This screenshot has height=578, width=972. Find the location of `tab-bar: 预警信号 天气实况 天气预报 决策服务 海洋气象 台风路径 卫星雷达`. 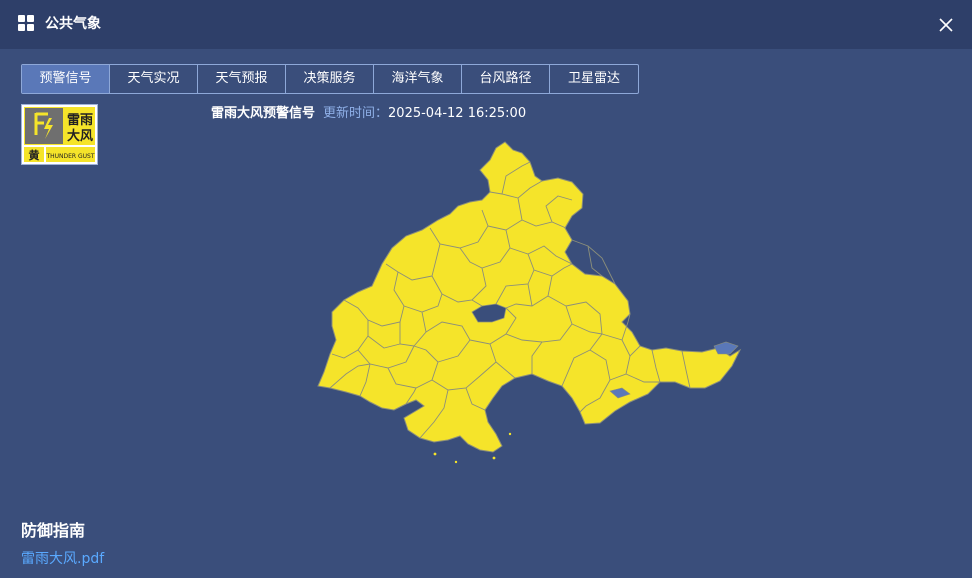

tab-bar: 预警信号 天气实况 天气预报 决策服务 海洋气象 台风路径 卫星雷达 is located at coordinates (330, 79).